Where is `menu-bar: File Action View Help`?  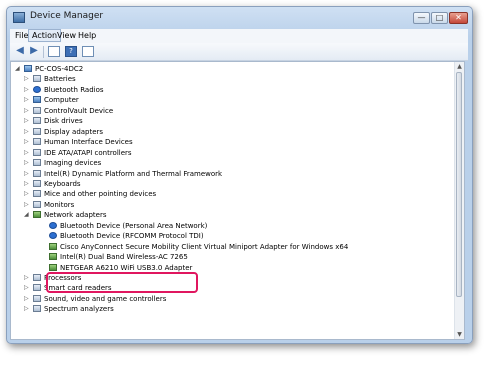 menu-bar: File Action View Help is located at coordinates (239, 36).